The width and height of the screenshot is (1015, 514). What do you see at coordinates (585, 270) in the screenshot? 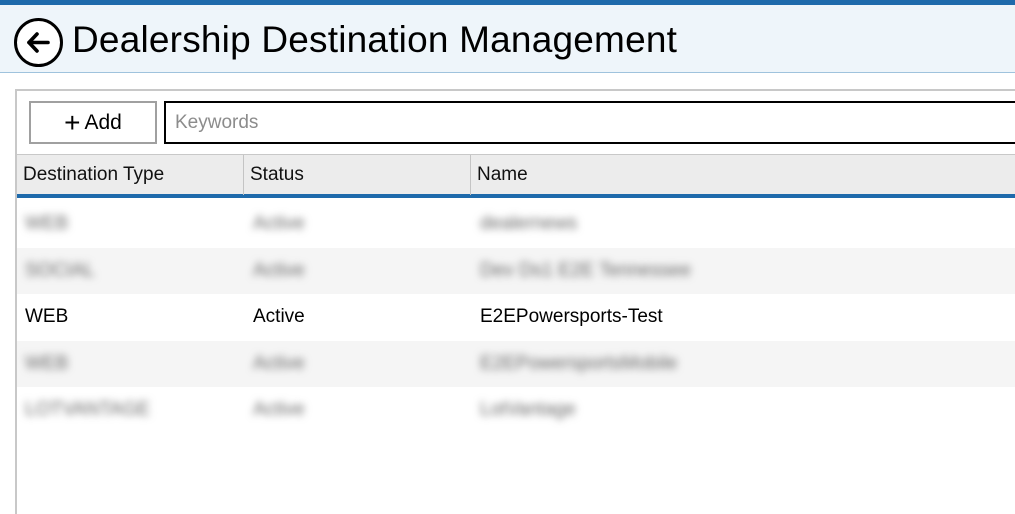
I see `cell-name: Dev Ds1 E2E Tennessee` at bounding box center [585, 270].